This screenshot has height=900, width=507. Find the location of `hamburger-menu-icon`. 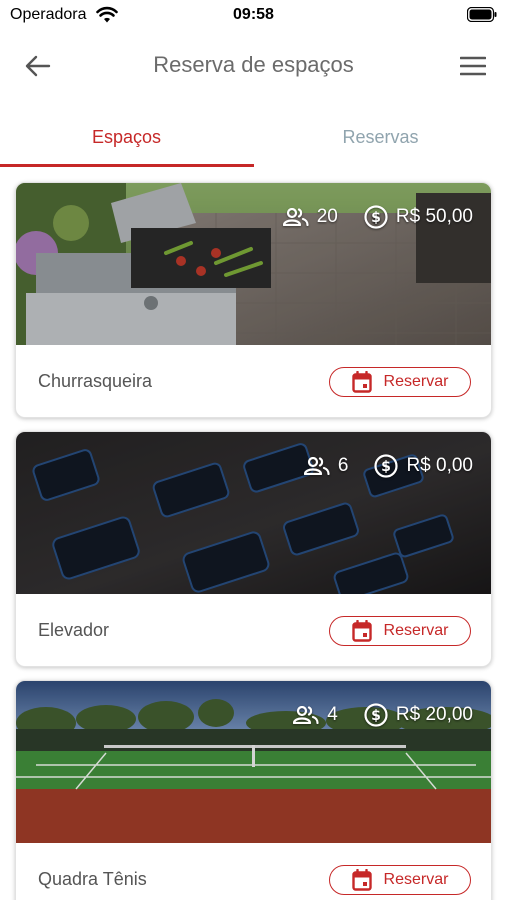

hamburger-menu-icon is located at coordinates (473, 66).